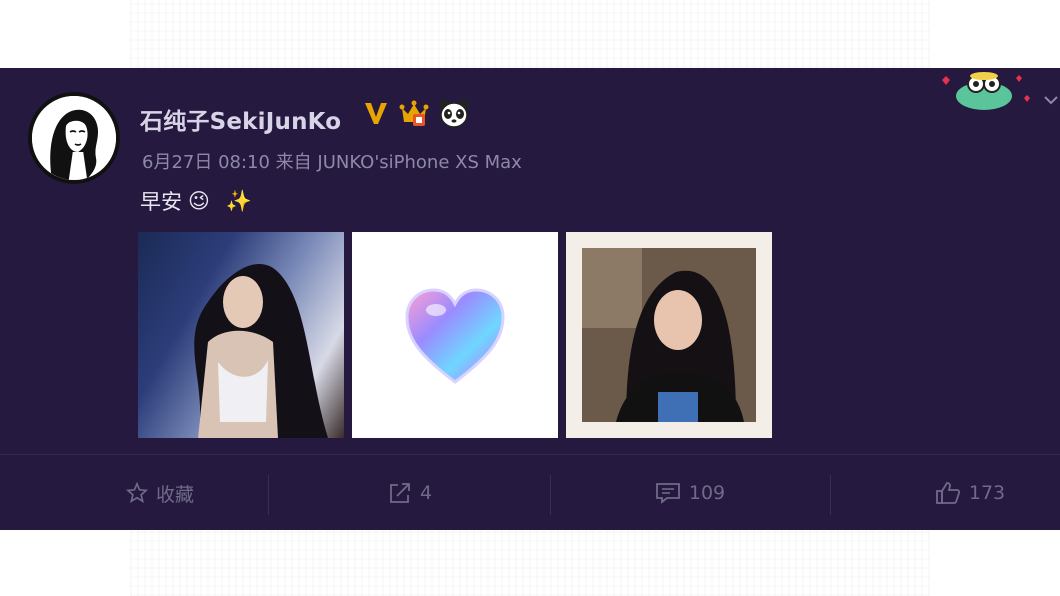 The width and height of the screenshot is (1060, 596). What do you see at coordinates (707, 493) in the screenshot?
I see `comment-count: 109` at bounding box center [707, 493].